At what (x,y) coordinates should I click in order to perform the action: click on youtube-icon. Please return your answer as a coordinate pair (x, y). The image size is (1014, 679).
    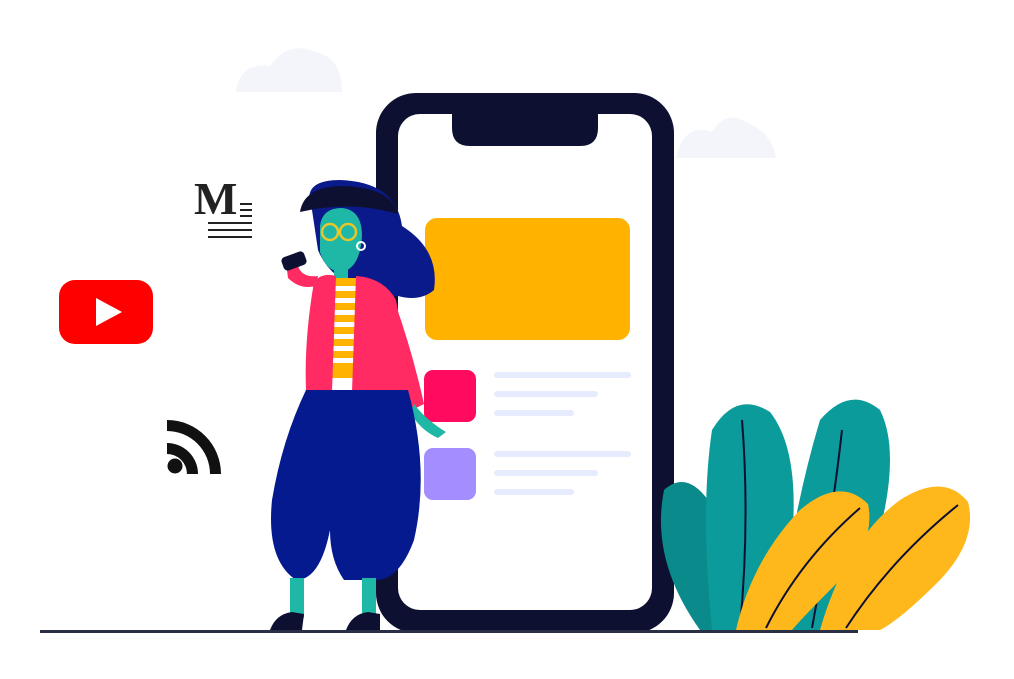
    Looking at the image, I should click on (106, 312).